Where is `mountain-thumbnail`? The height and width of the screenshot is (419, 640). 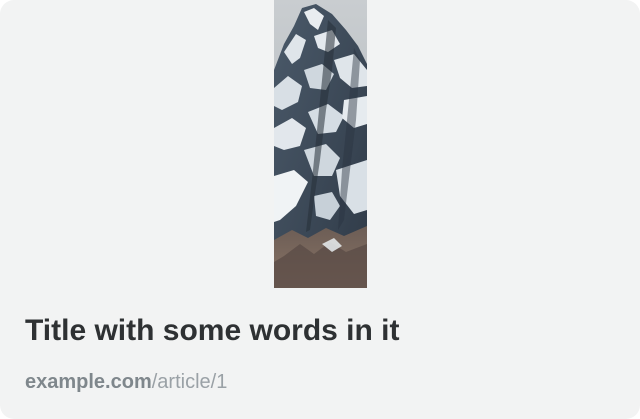 mountain-thumbnail is located at coordinates (320, 144).